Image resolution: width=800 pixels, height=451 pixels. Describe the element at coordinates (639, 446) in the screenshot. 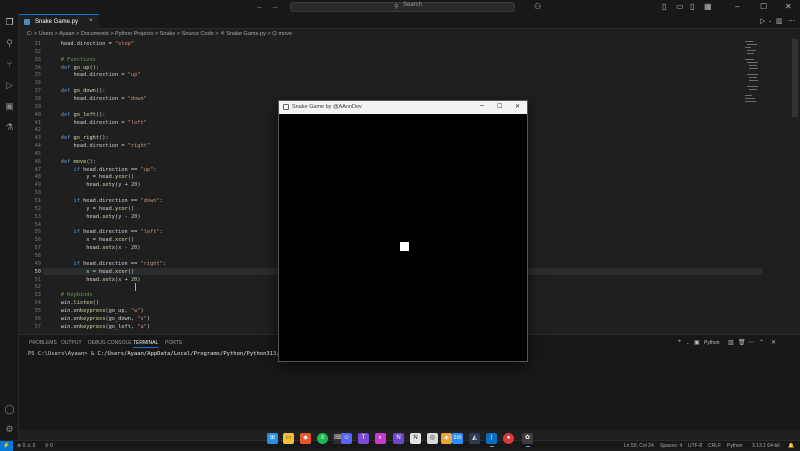

I see `cursor-position: Ln 50, Col 24` at that location.